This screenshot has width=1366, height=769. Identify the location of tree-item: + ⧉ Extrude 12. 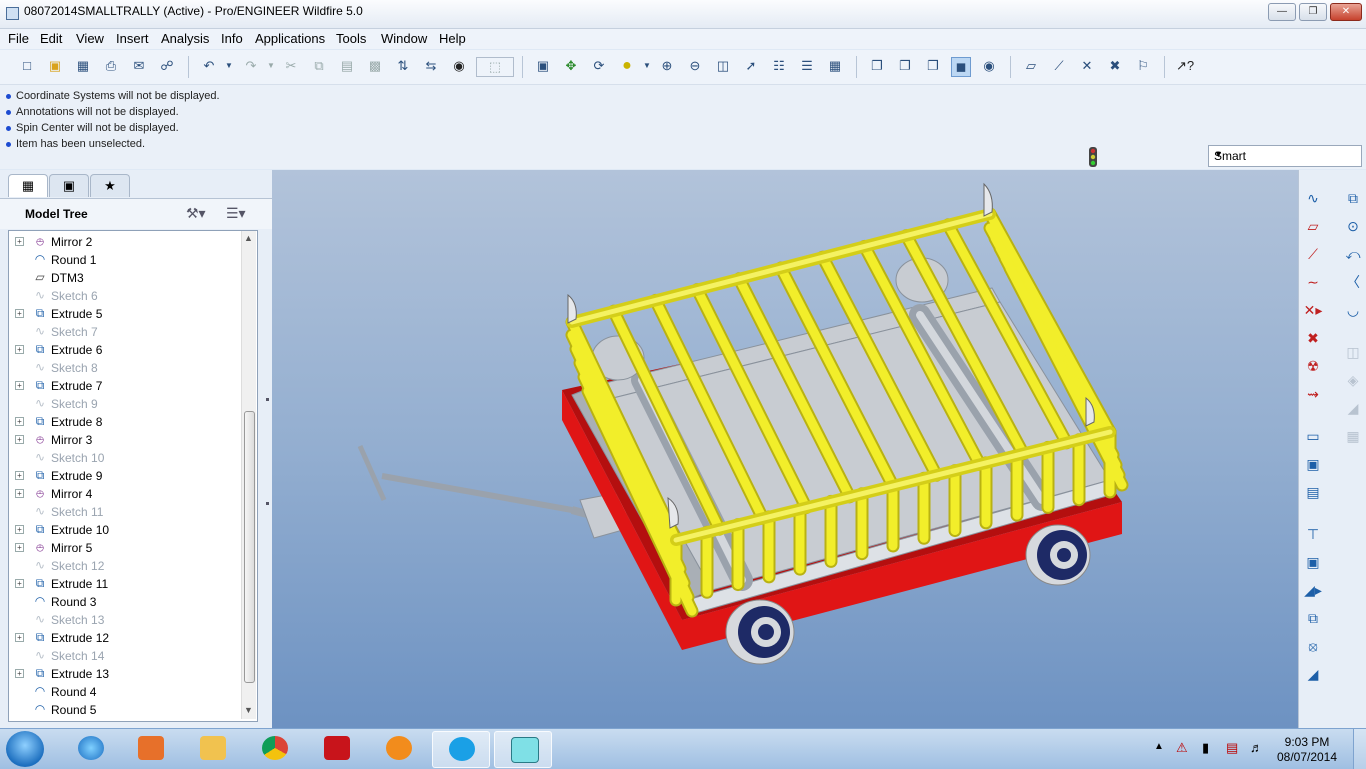
(124, 638).